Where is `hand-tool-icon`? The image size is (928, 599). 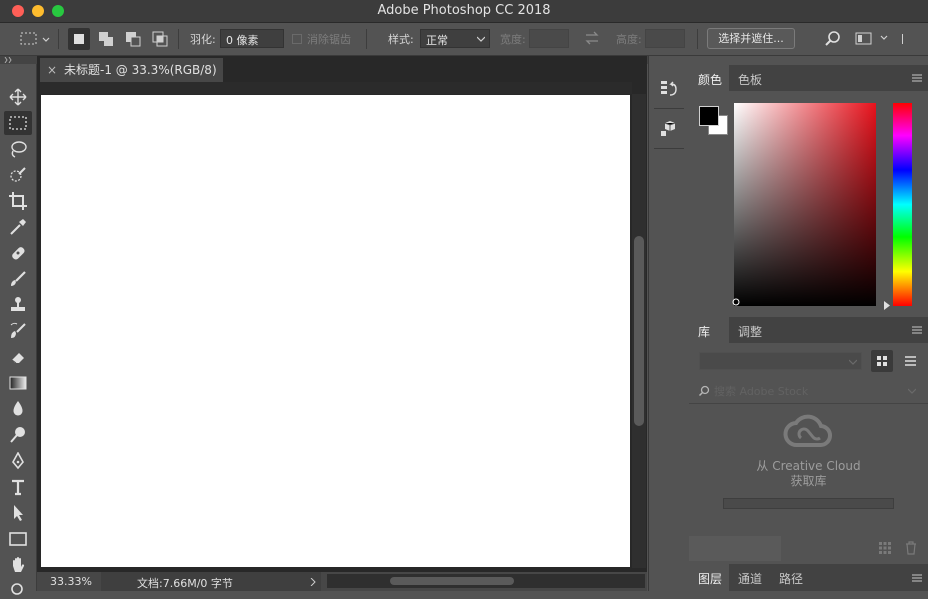 hand-tool-icon is located at coordinates (18, 565).